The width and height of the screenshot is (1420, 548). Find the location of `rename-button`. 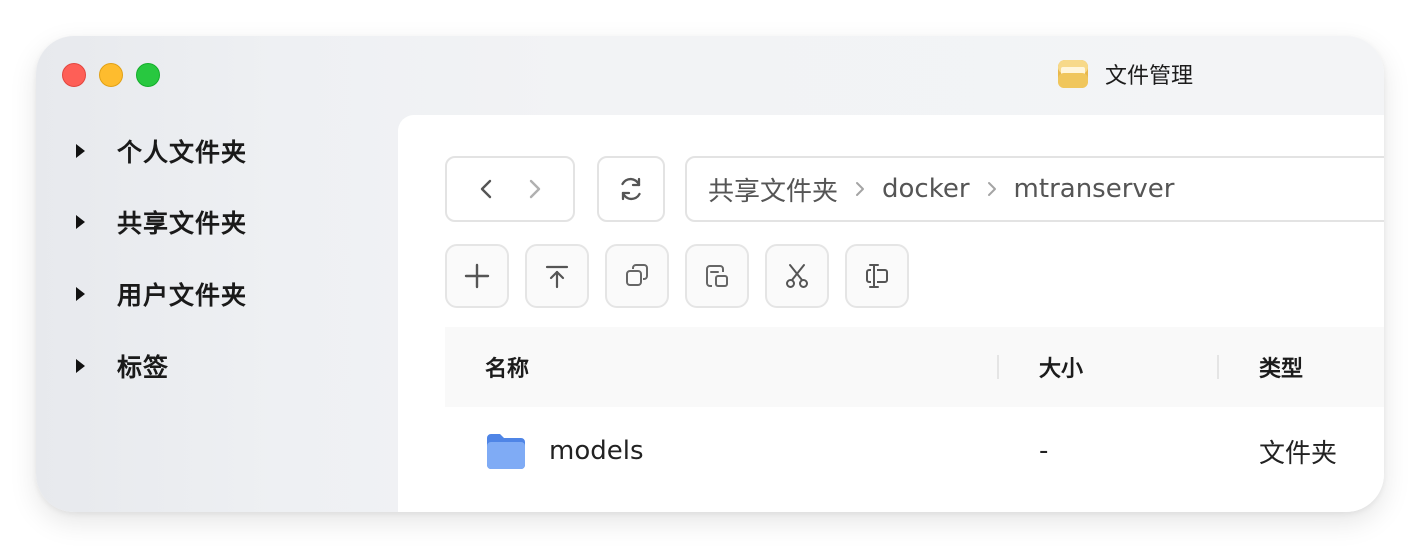

rename-button is located at coordinates (877, 276).